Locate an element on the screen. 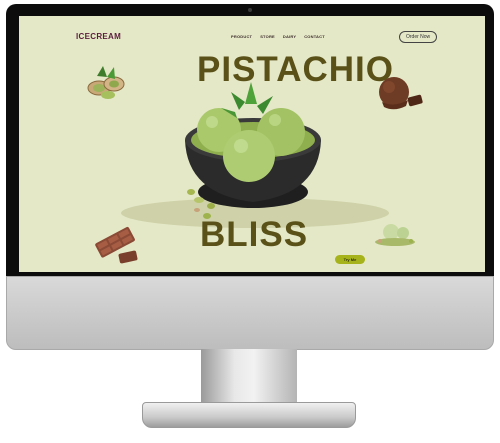  try-me-button: Try Me is located at coordinates (350, 259).